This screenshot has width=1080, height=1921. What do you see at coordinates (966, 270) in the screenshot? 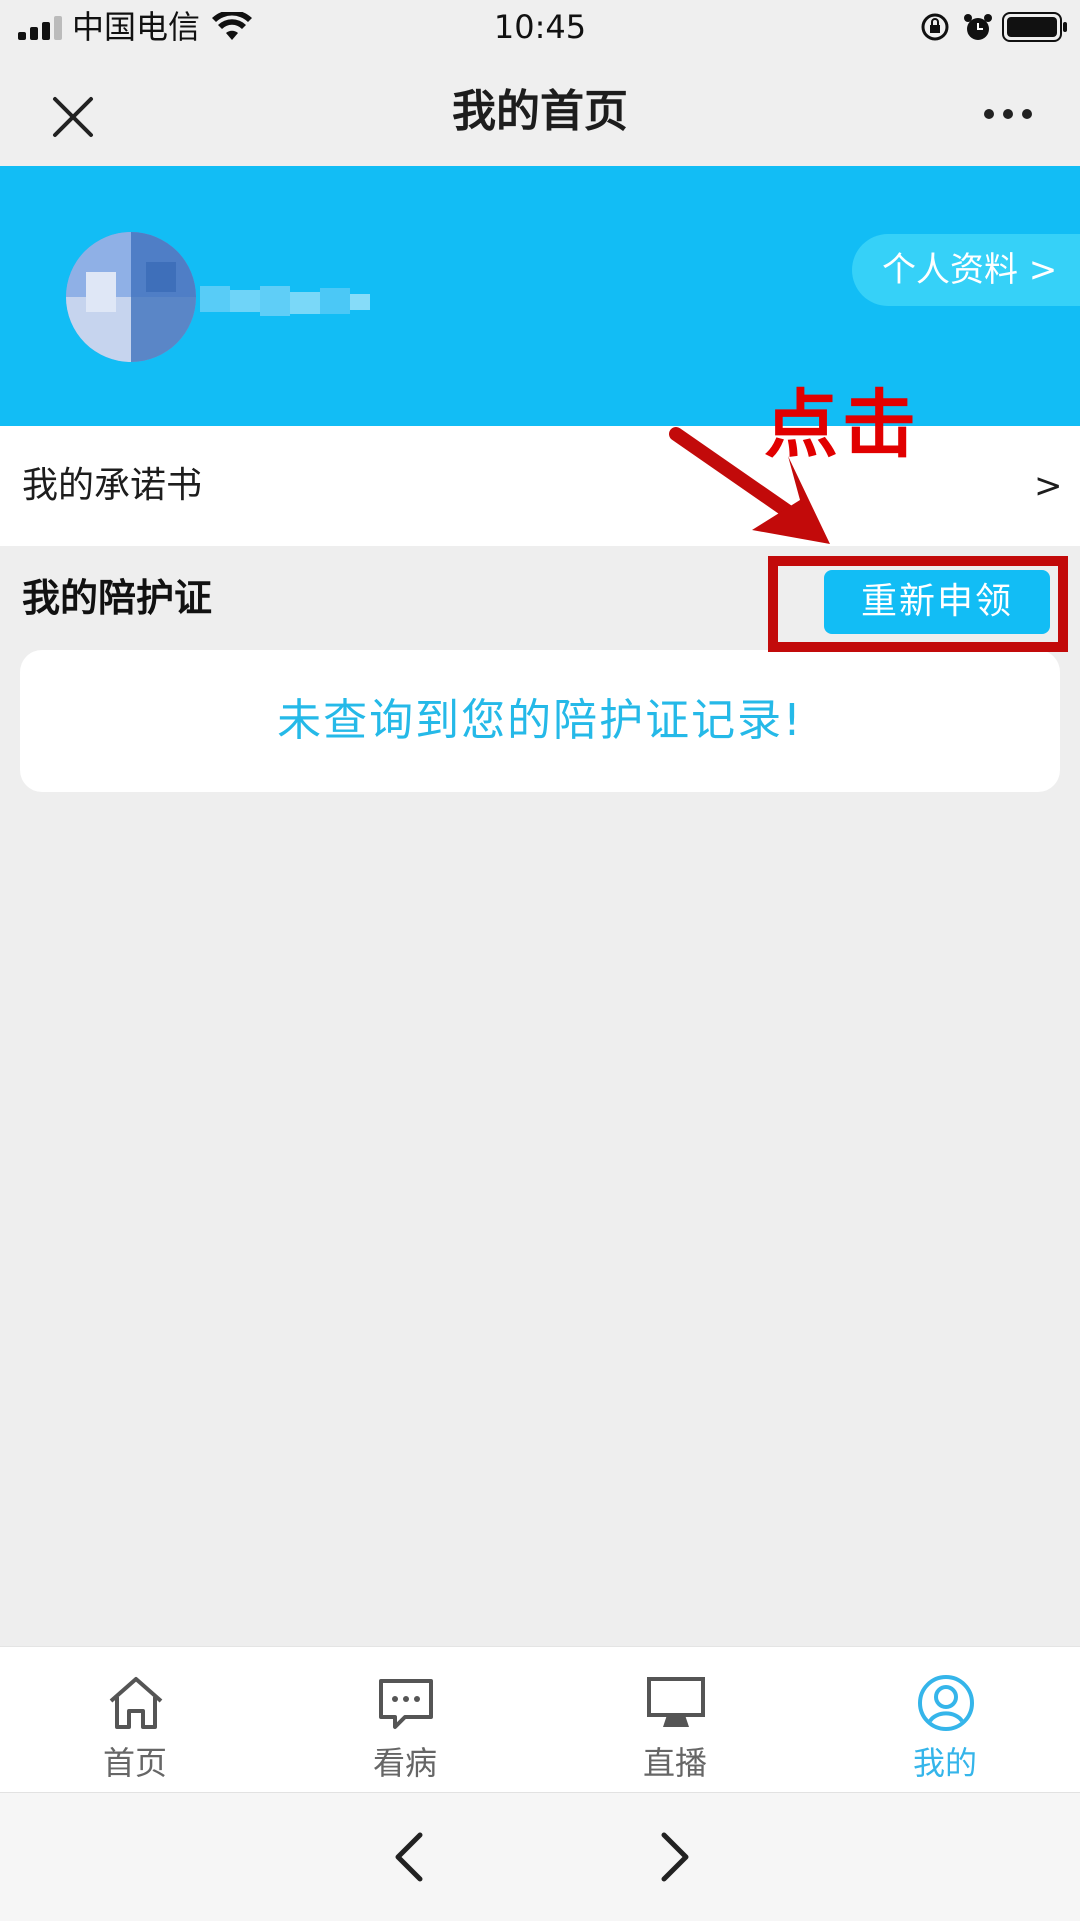
I see `profile-info-button: 个人资料 >` at bounding box center [966, 270].